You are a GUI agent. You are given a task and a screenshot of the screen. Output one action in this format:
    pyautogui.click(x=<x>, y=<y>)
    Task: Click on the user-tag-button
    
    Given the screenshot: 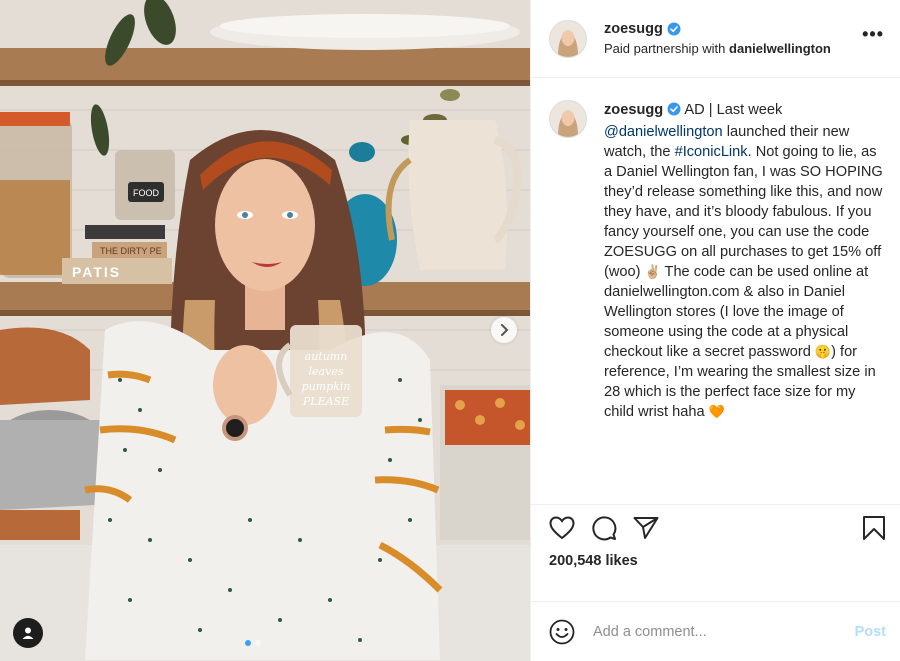 What is the action you would take?
    pyautogui.click(x=28, y=633)
    